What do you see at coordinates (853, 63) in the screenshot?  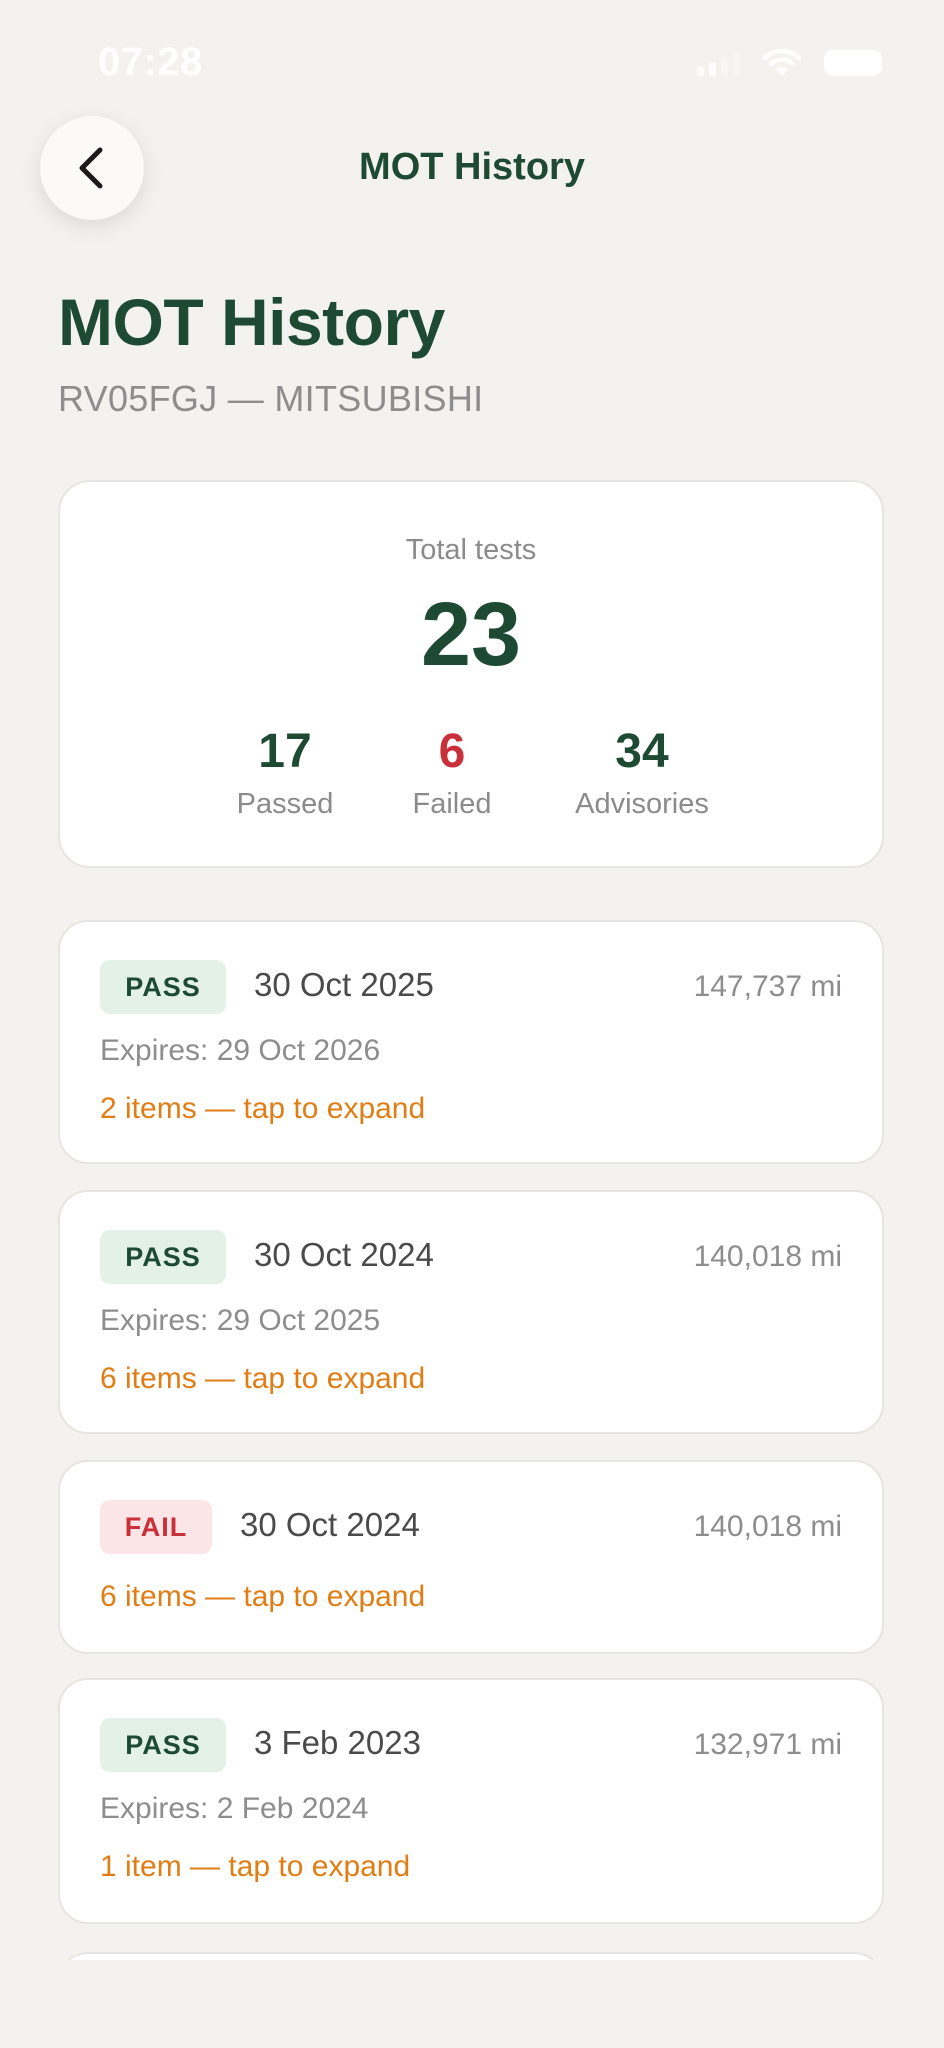 I see `battery-icon` at bounding box center [853, 63].